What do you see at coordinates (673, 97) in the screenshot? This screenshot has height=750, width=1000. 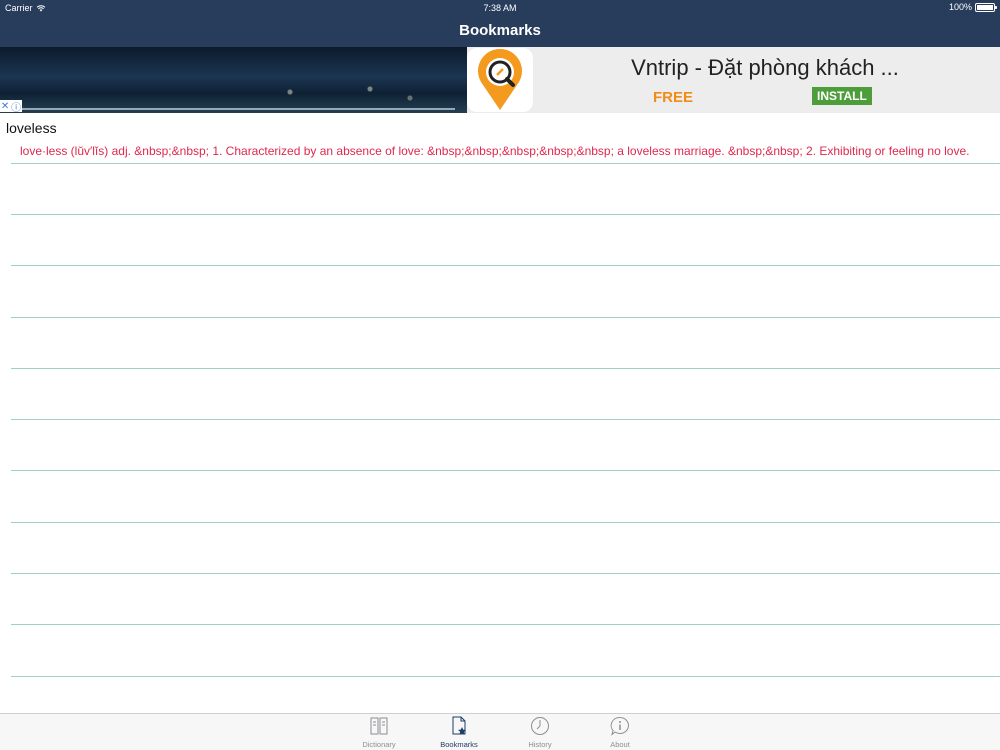 I see `ad-price-label: FREE` at bounding box center [673, 97].